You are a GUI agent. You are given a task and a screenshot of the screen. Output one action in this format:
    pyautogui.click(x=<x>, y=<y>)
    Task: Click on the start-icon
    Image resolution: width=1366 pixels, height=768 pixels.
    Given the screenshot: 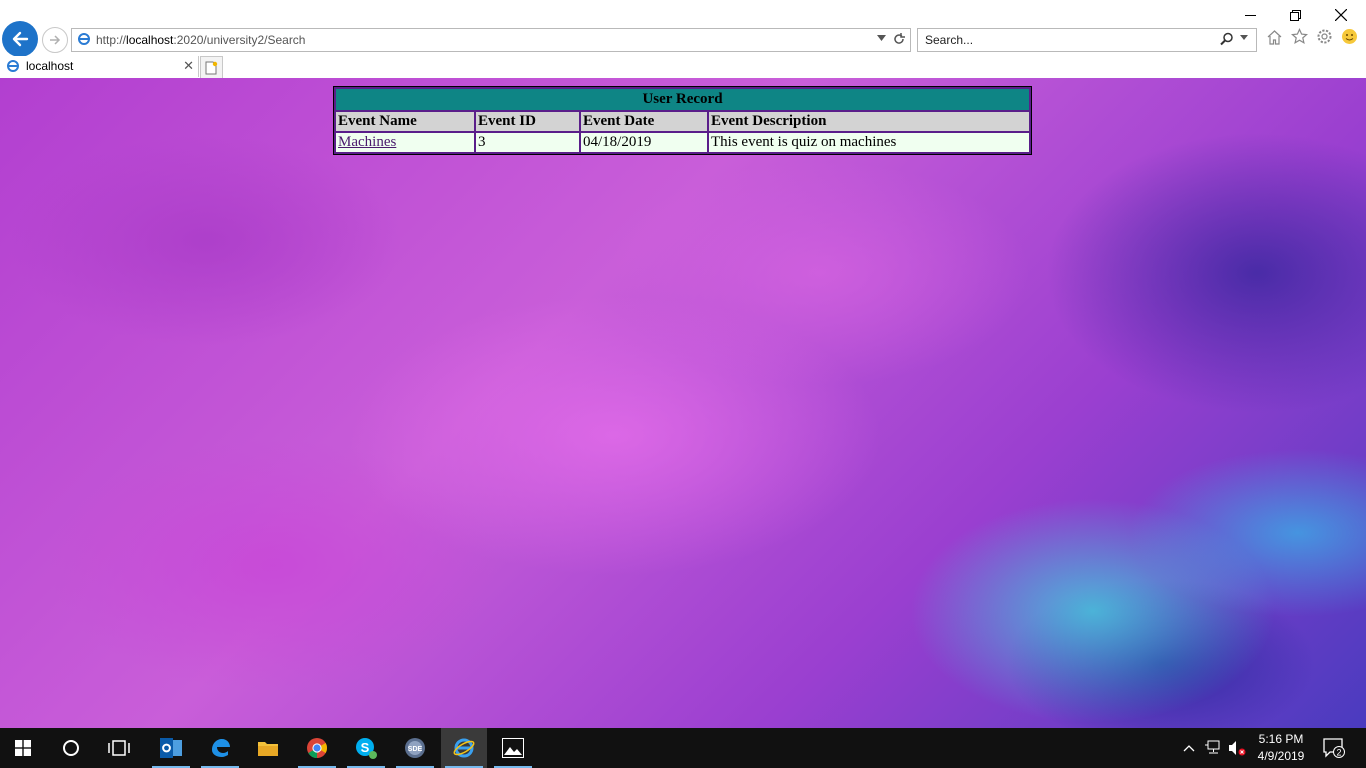 What is the action you would take?
    pyautogui.click(x=23, y=748)
    